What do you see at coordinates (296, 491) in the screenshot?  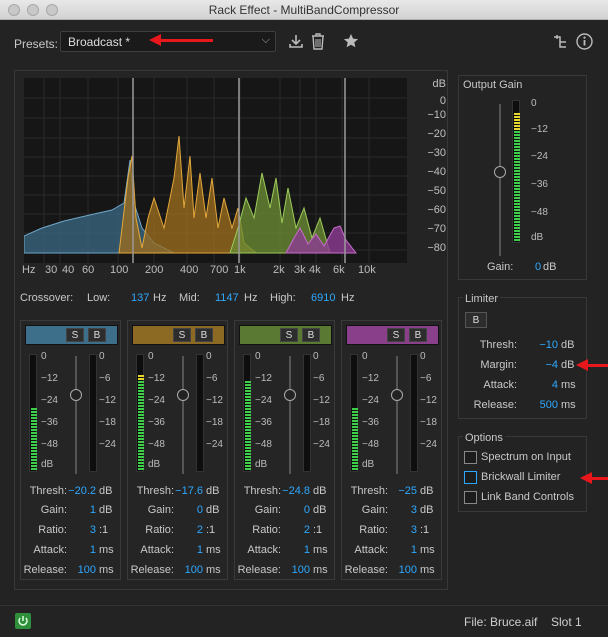 I see `band-thresh-value: −24.8` at bounding box center [296, 491].